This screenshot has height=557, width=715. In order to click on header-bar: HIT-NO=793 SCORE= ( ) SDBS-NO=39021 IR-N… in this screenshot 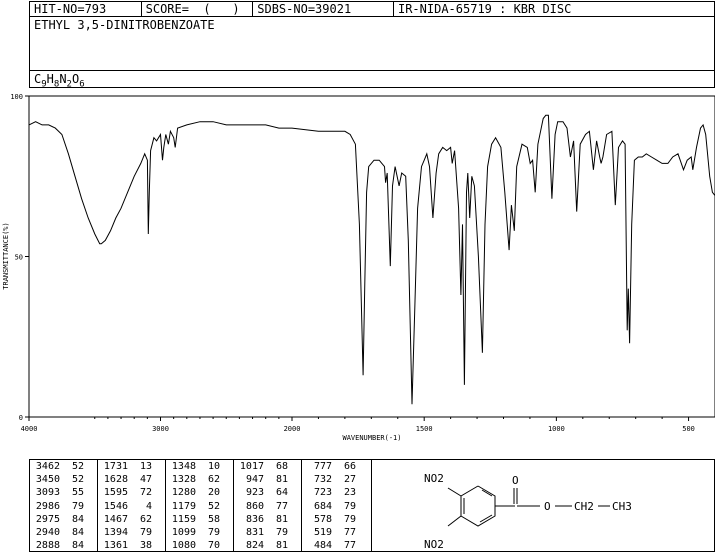, I will do `click(372, 9)`.